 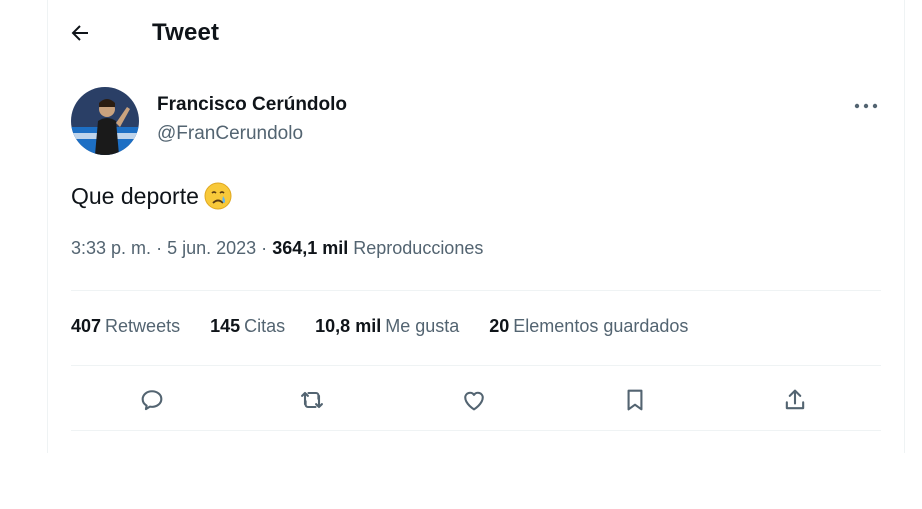 I want to click on stat-label: Citas, so click(x=265, y=326).